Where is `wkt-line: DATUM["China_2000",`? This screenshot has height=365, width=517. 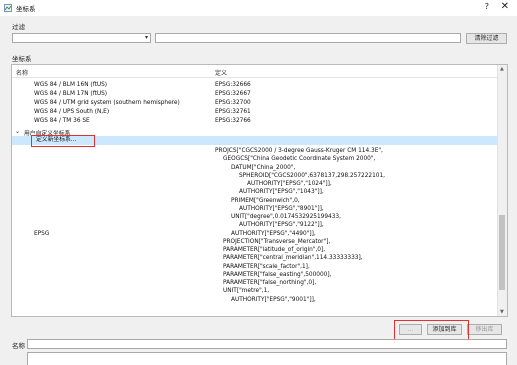
wkt-line: DATUM["China_2000", is located at coordinates (263, 167).